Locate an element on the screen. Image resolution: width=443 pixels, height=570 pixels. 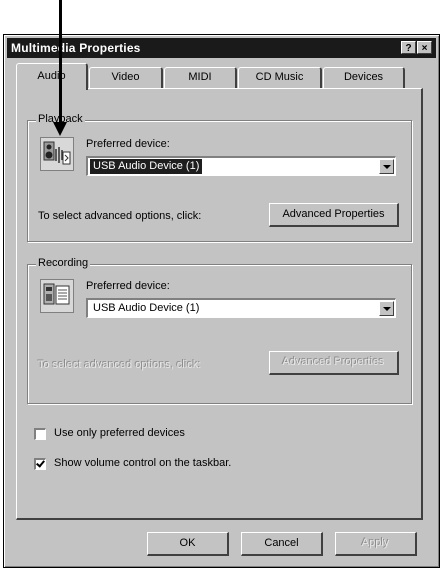
tab-strip: Audio Video MIDI CD Music Devices is located at coordinates (219, 76).